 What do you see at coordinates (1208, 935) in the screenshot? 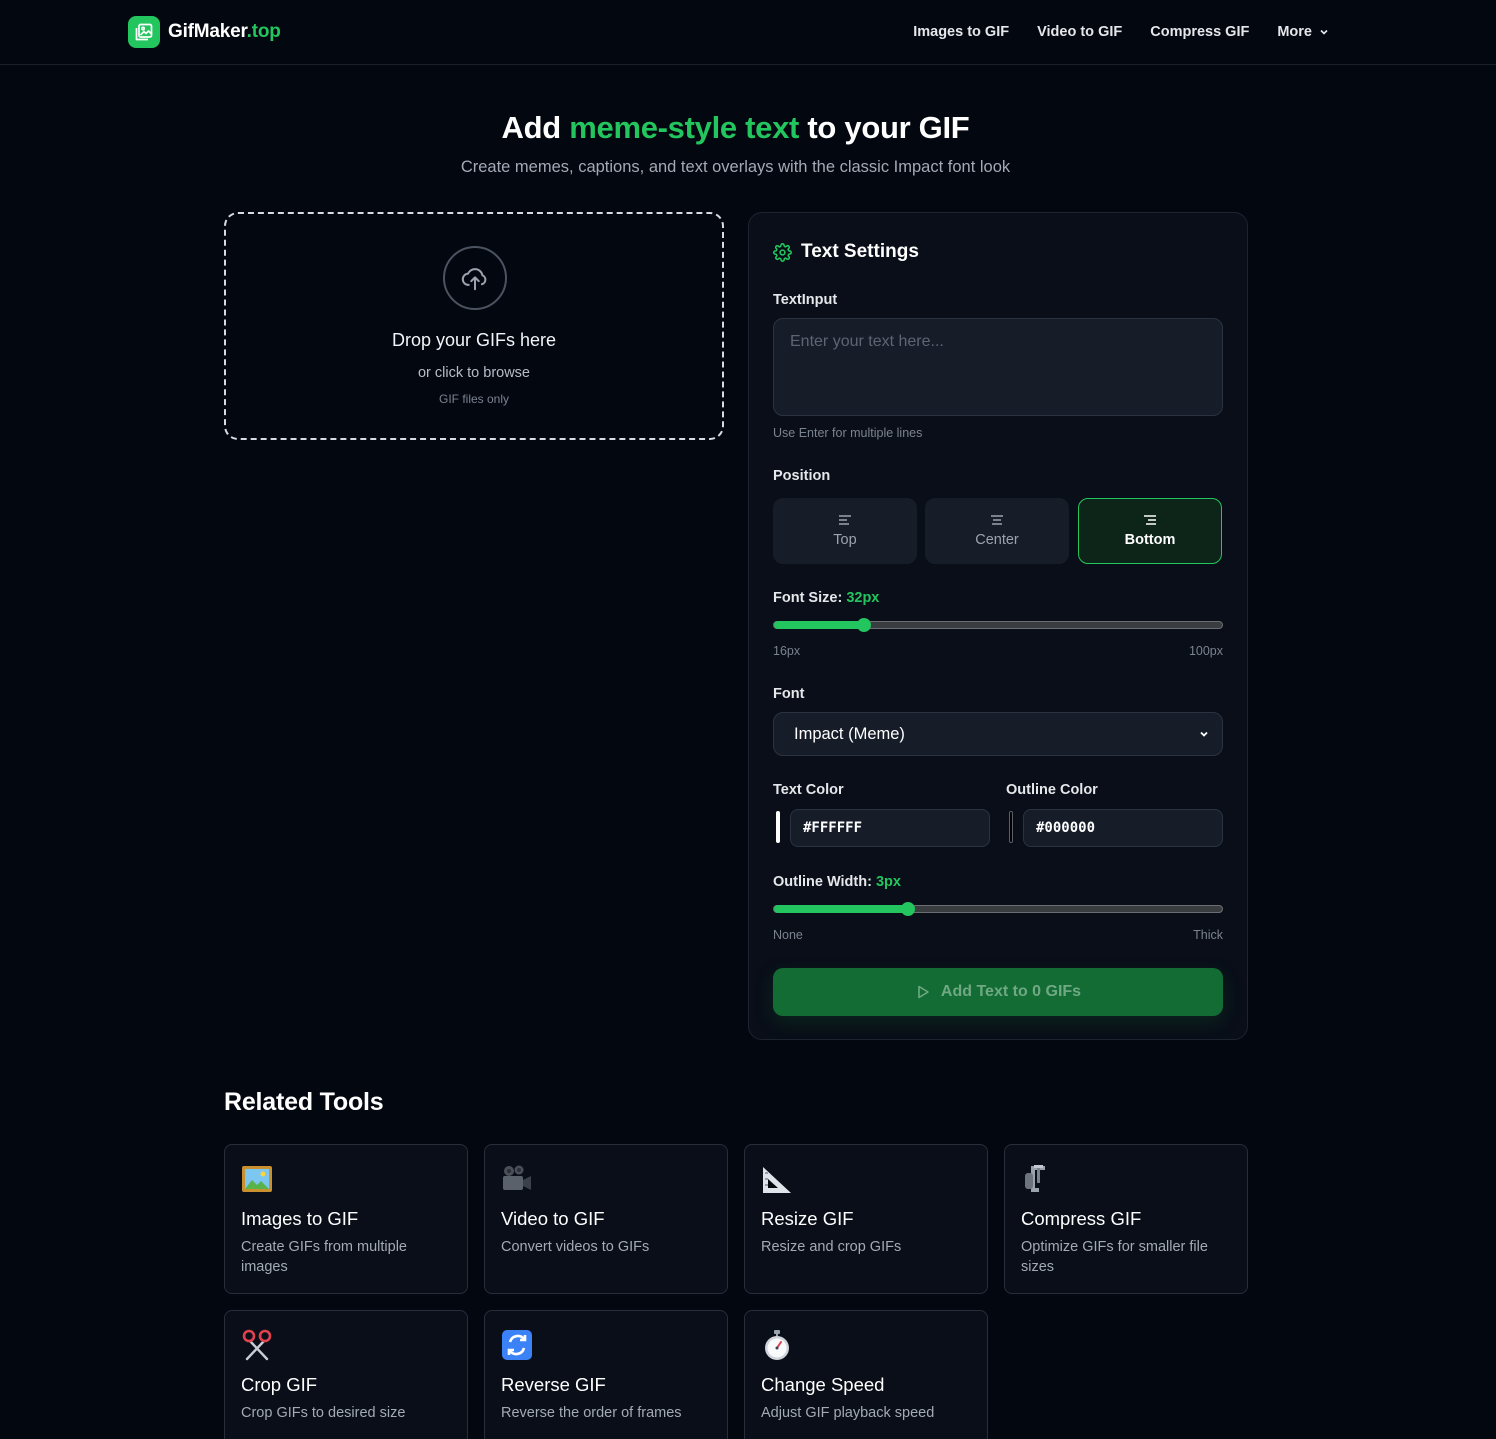
I see `outline-width-max: Thick` at bounding box center [1208, 935].